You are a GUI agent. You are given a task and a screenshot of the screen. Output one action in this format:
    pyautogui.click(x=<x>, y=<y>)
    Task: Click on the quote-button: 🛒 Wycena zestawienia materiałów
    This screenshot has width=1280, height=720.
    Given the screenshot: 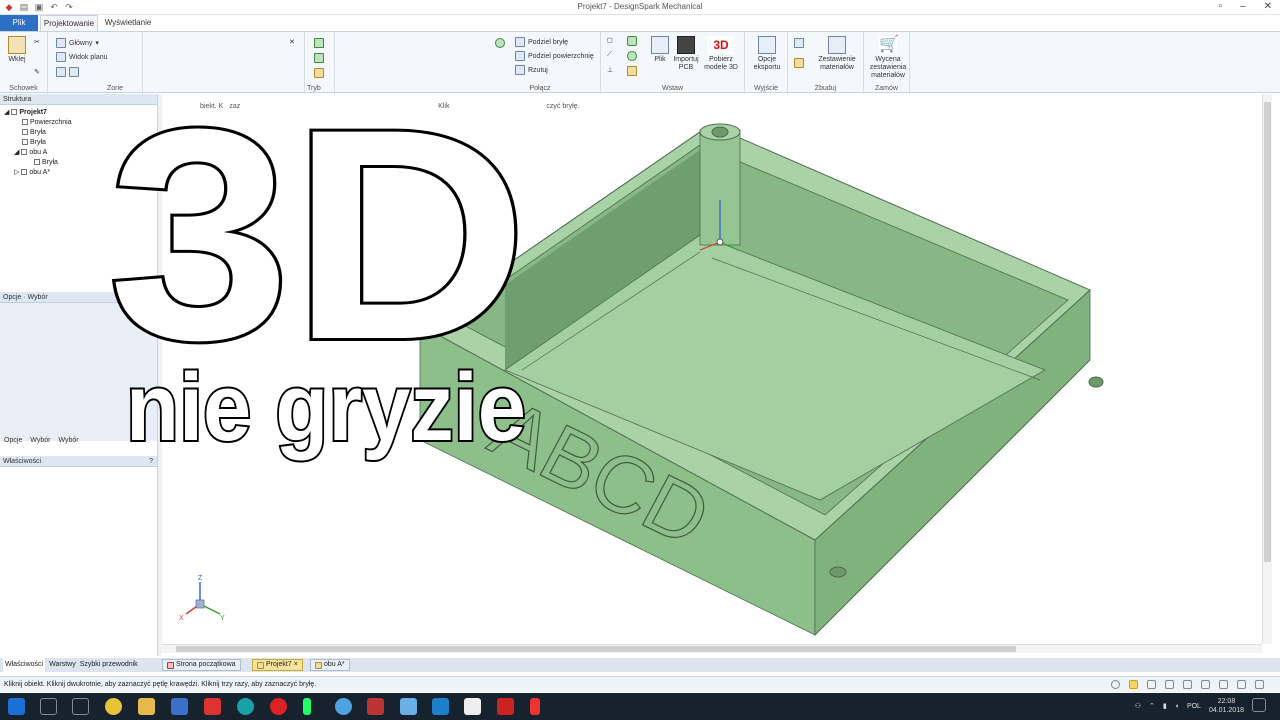 What is the action you would take?
    pyautogui.click(x=888, y=58)
    